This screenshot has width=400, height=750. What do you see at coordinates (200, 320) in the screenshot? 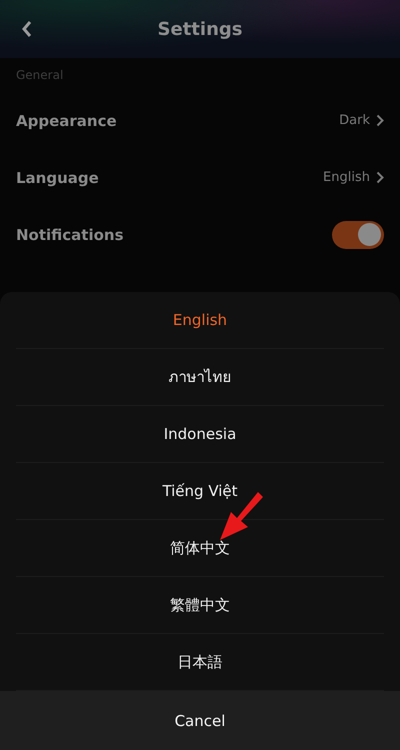
I see `language-option: English` at bounding box center [200, 320].